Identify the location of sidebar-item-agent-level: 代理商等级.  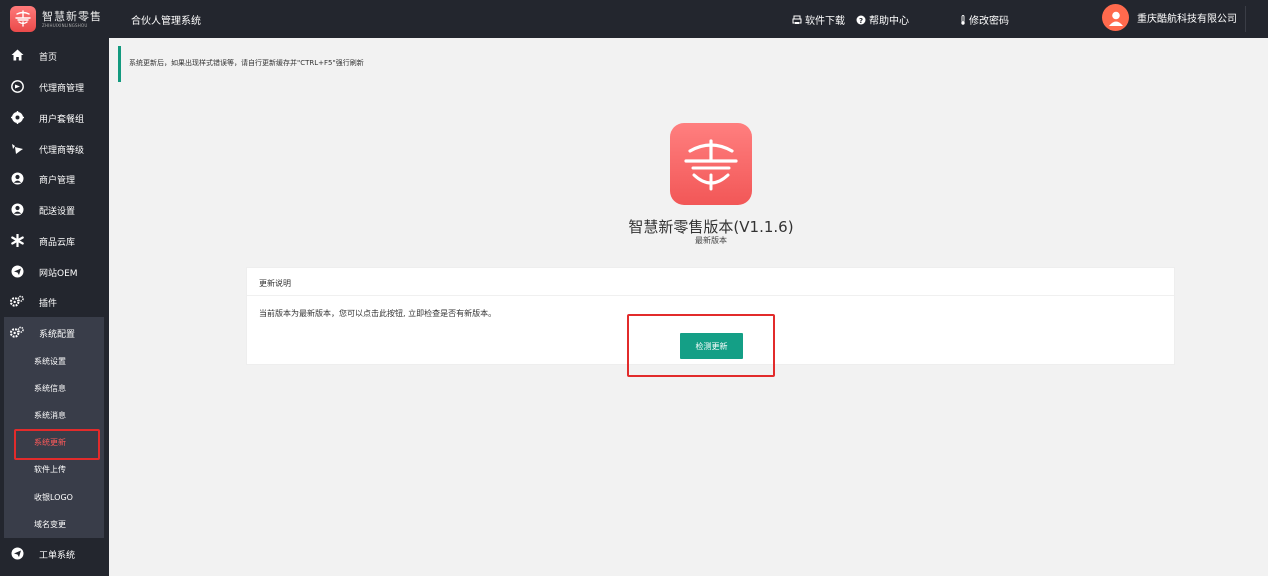
(54, 148).